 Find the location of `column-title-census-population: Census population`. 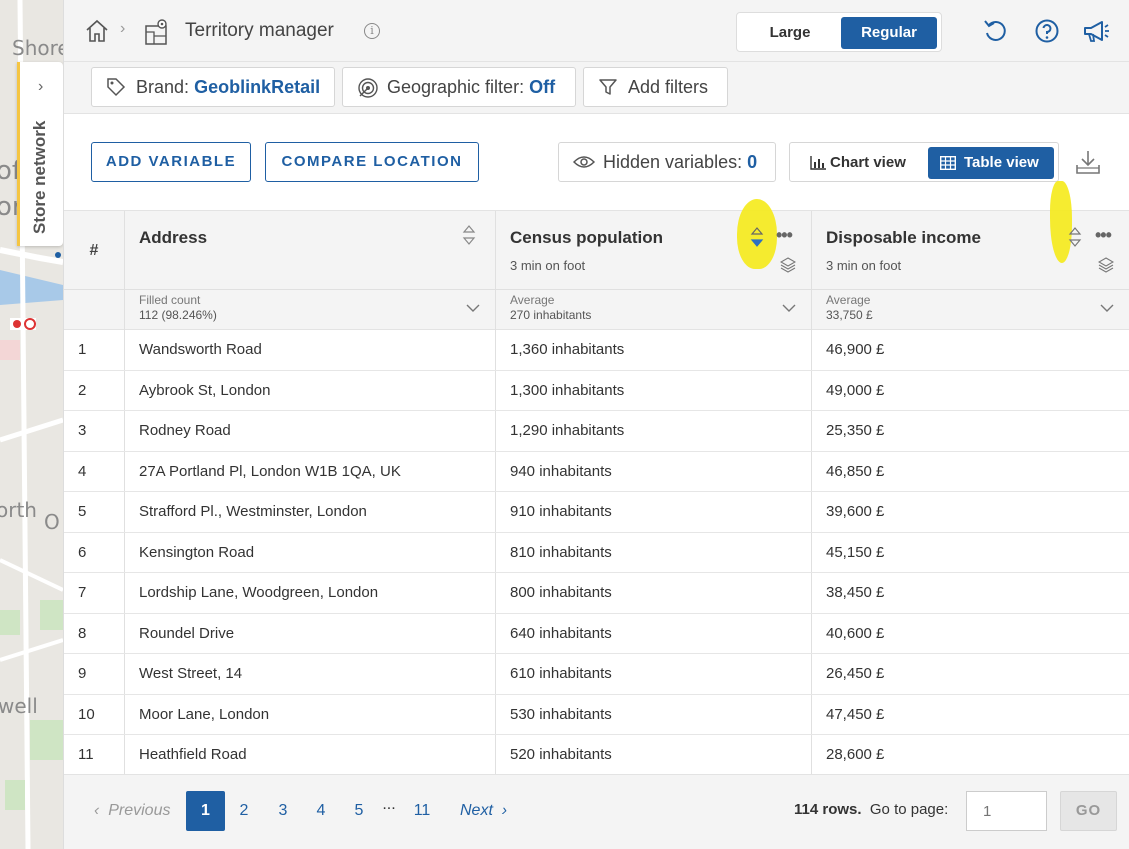

column-title-census-population: Census population is located at coordinates (586, 238).